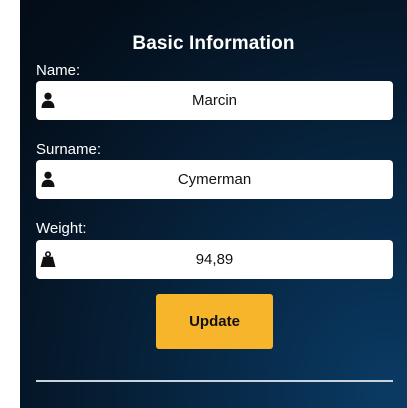 This screenshot has height=408, width=407. Describe the element at coordinates (69, 149) in the screenshot. I see `surname-label: Surname:` at that location.